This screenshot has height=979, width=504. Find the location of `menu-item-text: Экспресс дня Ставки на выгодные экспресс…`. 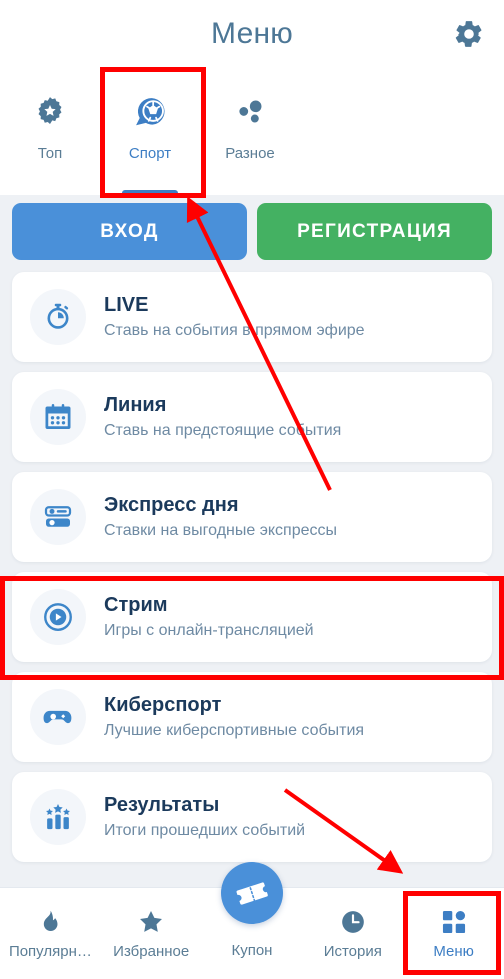

menu-item-text: Экспресс дня Ставки на выгодные экспресс… is located at coordinates (220, 516).